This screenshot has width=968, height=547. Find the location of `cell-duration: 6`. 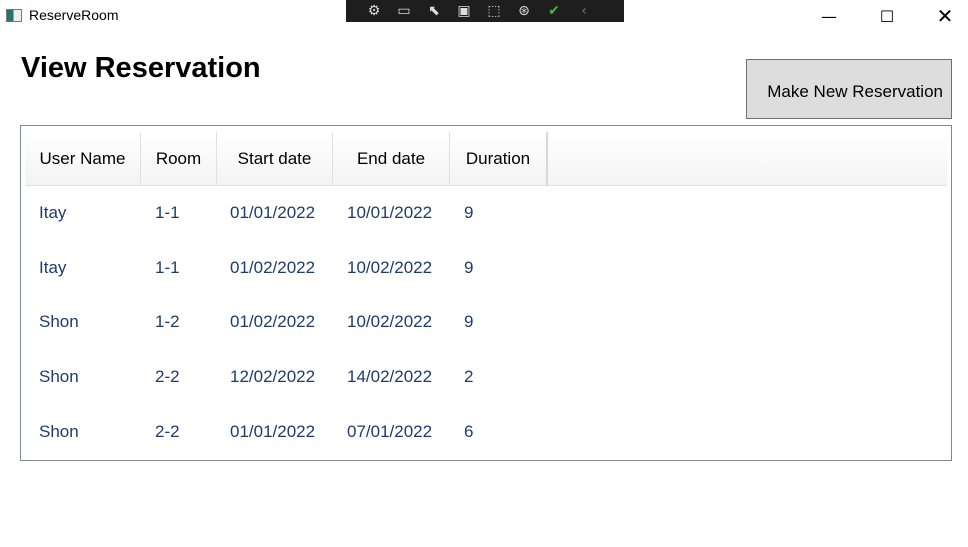

cell-duration: 6 is located at coordinates (469, 431).